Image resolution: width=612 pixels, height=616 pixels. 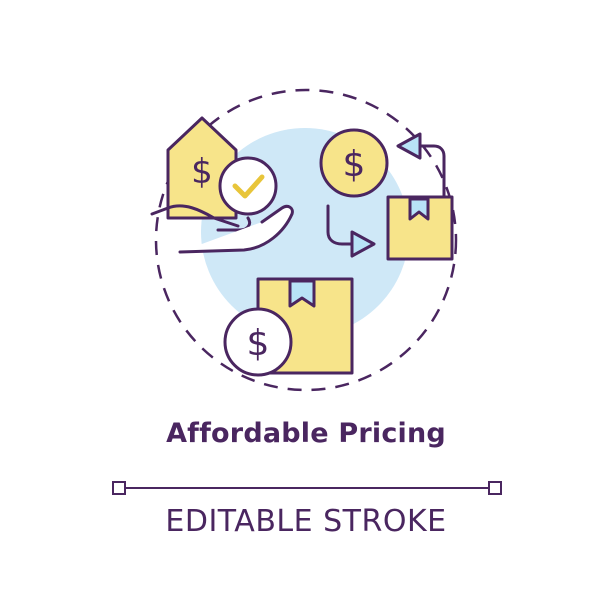 I want to click on coin-dollar-sign: $, so click(x=354, y=164).